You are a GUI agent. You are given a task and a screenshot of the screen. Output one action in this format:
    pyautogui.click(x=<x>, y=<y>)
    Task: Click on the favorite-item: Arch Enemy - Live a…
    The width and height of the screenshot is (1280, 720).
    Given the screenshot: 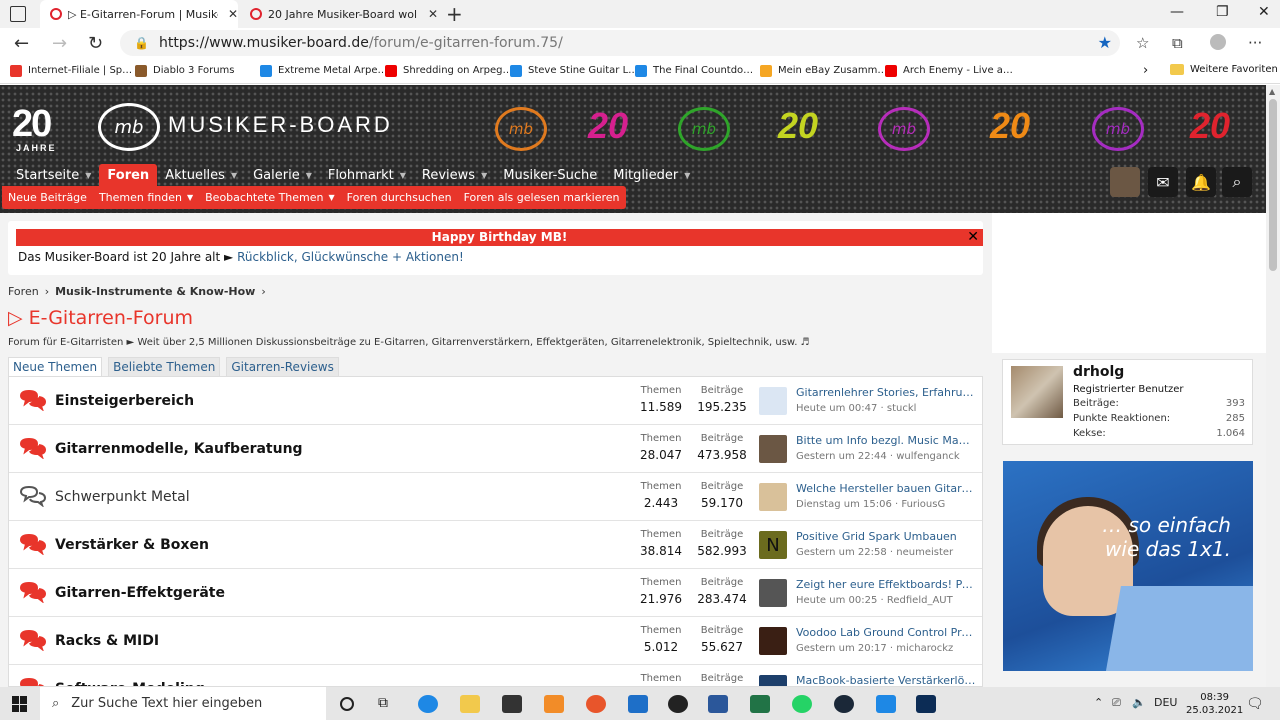 What is the action you would take?
    pyautogui.click(x=949, y=70)
    